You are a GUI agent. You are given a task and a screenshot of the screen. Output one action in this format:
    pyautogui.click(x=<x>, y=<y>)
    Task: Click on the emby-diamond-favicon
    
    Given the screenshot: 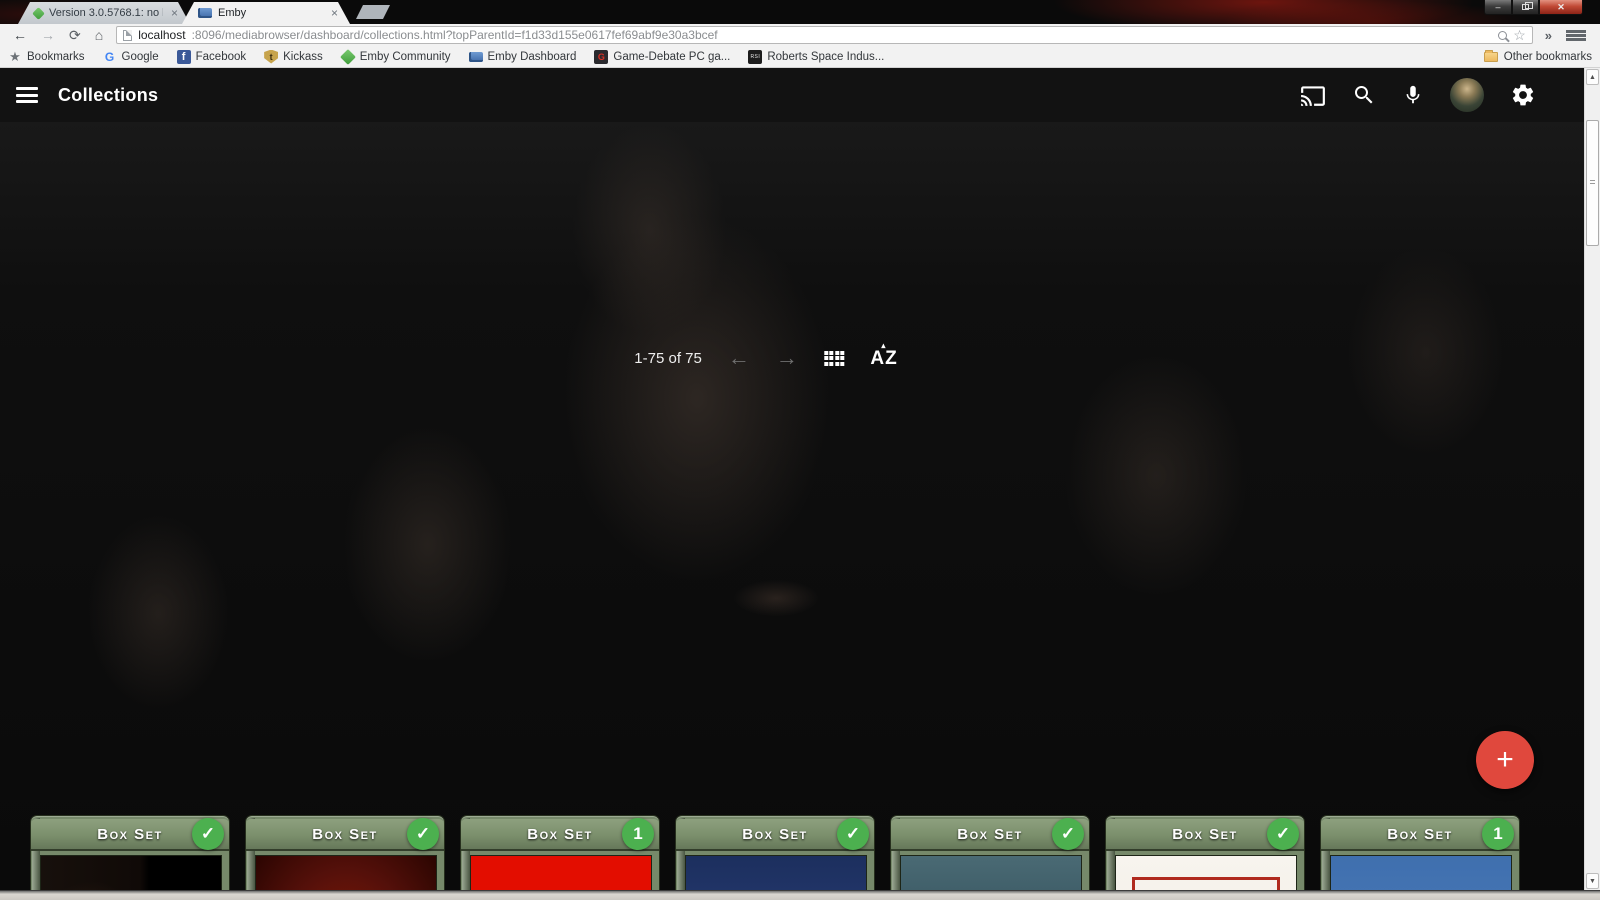 What is the action you would take?
    pyautogui.click(x=38, y=13)
    